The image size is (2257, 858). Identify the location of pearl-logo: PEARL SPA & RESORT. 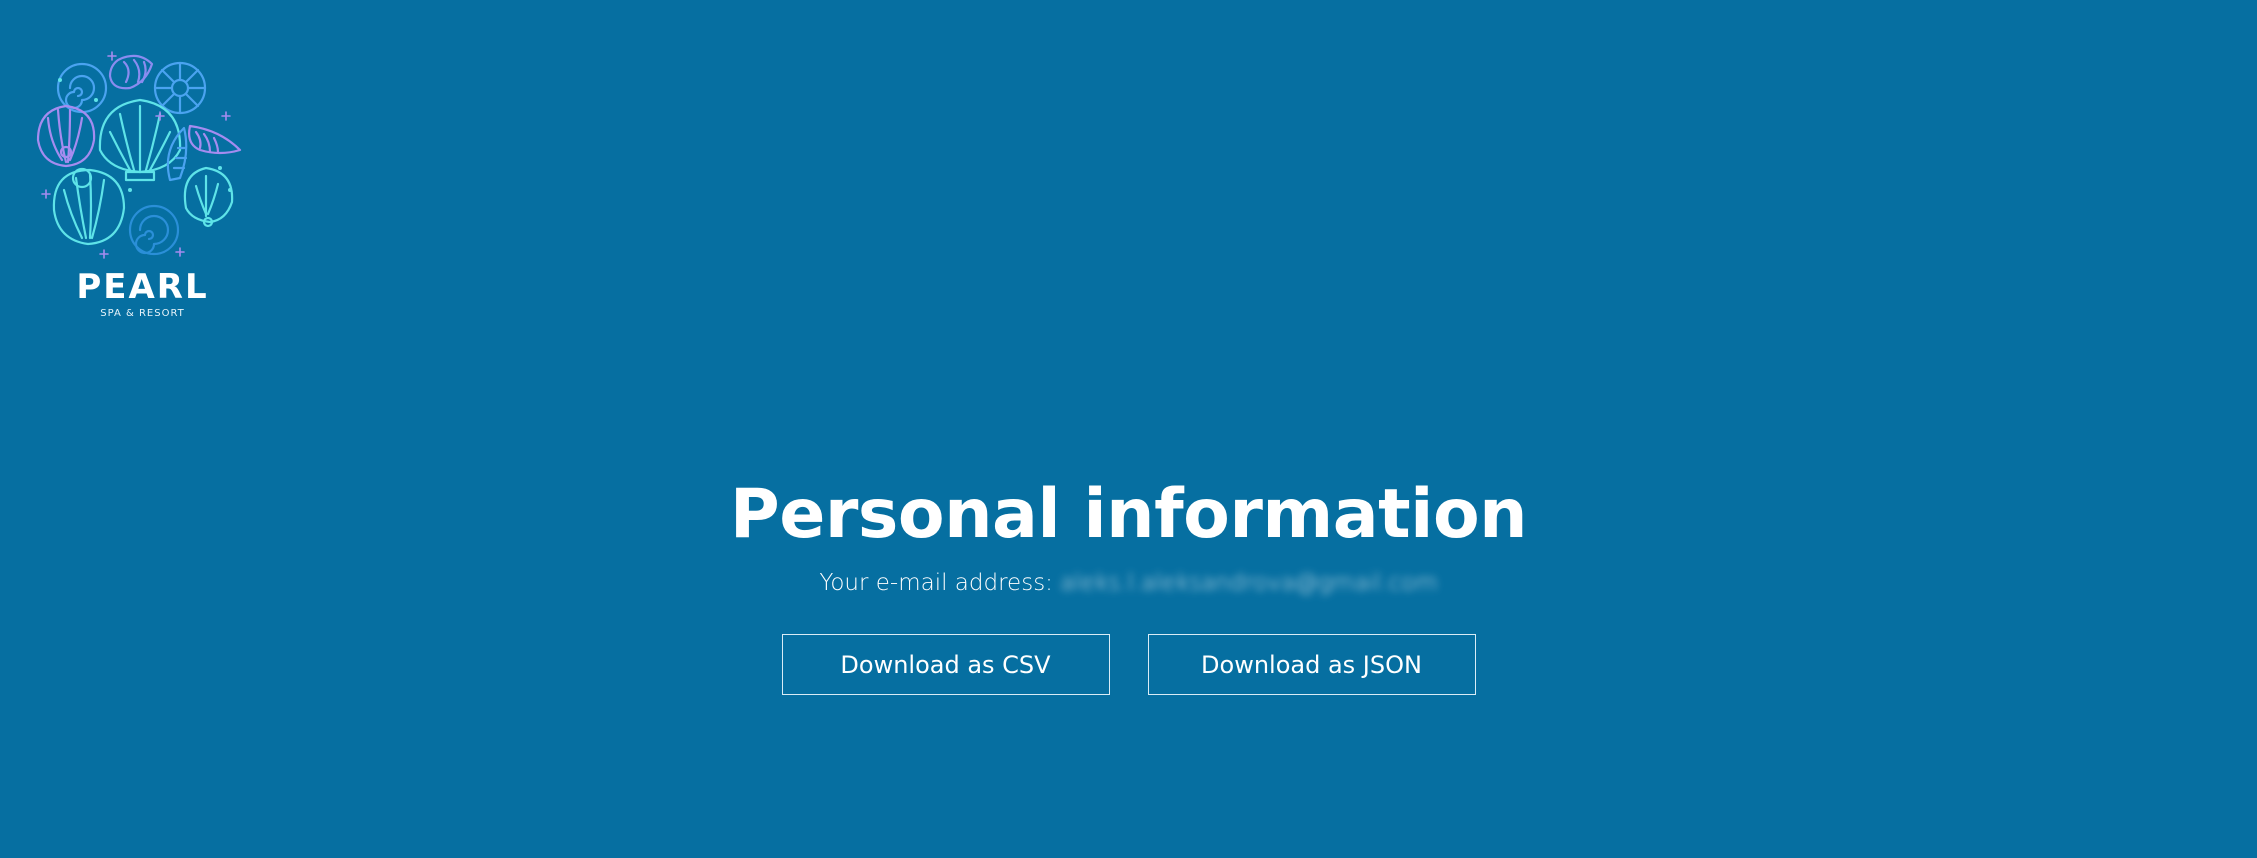
(142, 182).